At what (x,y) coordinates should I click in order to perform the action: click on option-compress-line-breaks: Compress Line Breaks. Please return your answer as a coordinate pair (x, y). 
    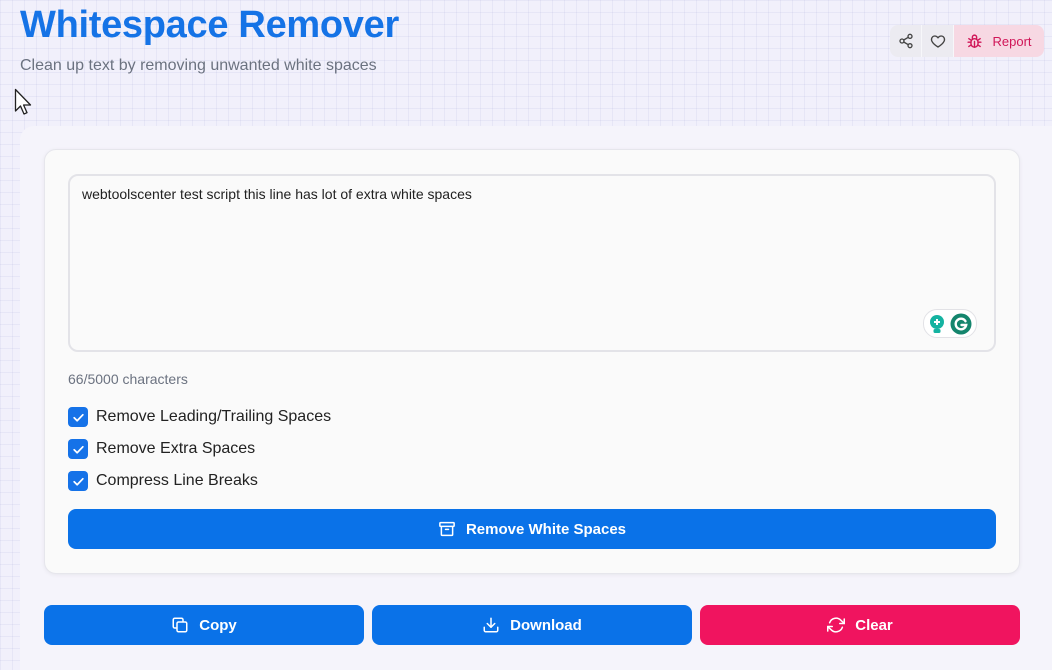
    Looking at the image, I should click on (163, 481).